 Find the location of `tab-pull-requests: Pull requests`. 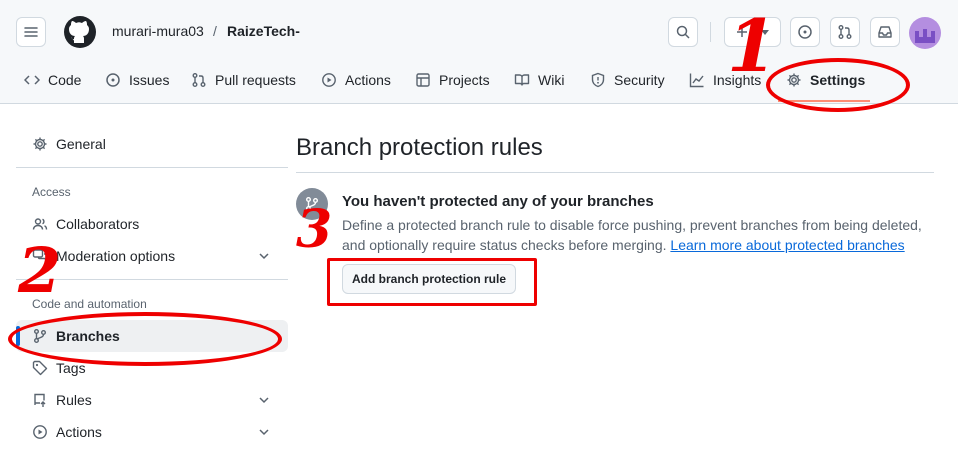

tab-pull-requests: Pull requests is located at coordinates (243, 80).